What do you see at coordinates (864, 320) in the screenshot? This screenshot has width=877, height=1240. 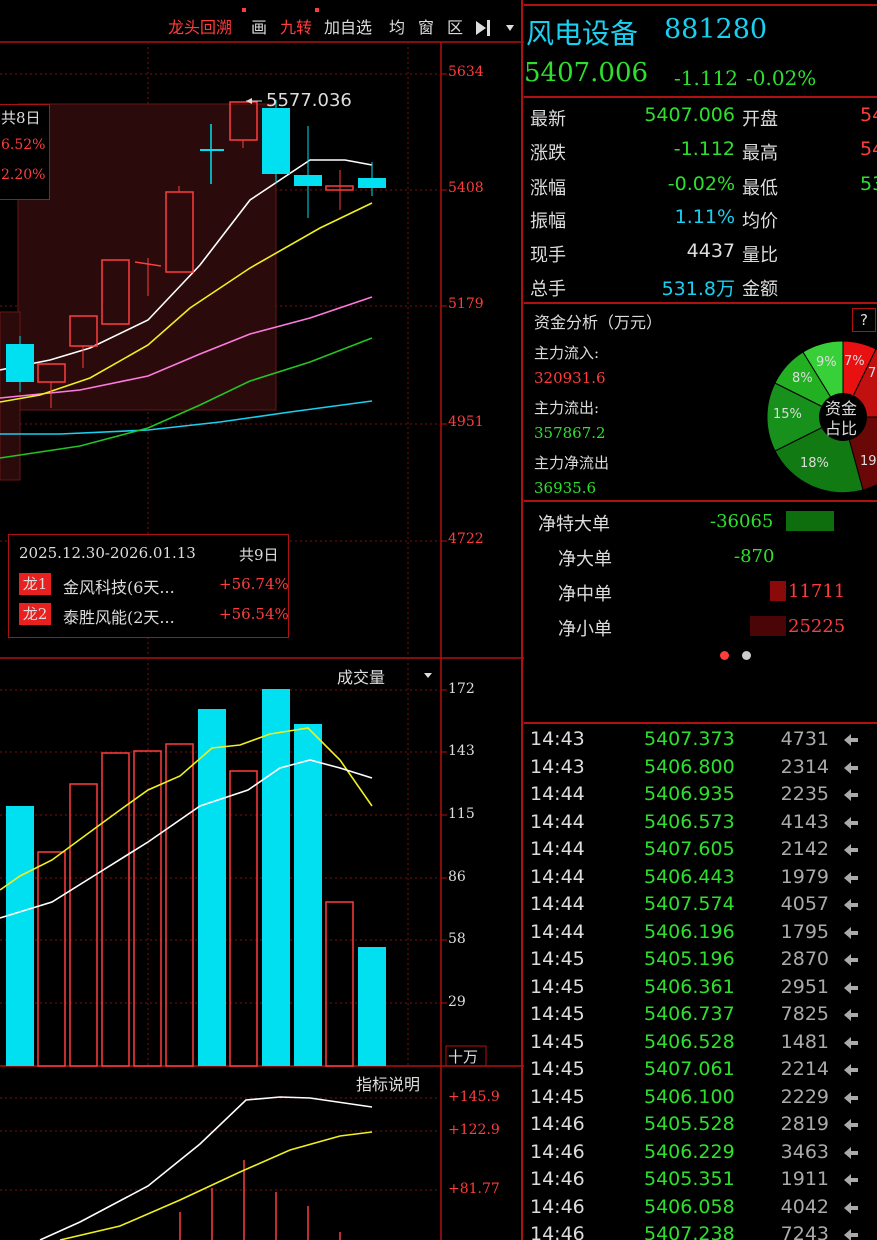 I see `help-button: ?` at bounding box center [864, 320].